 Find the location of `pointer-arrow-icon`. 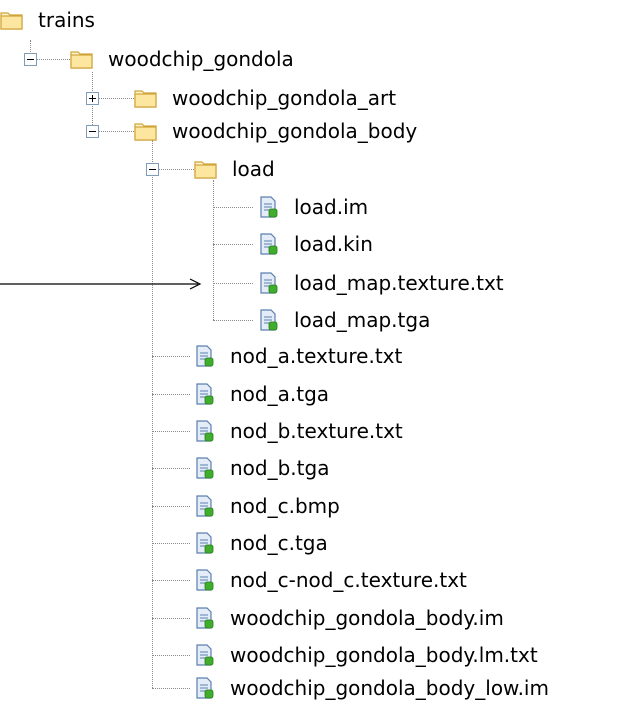

pointer-arrow-icon is located at coordinates (101, 284).